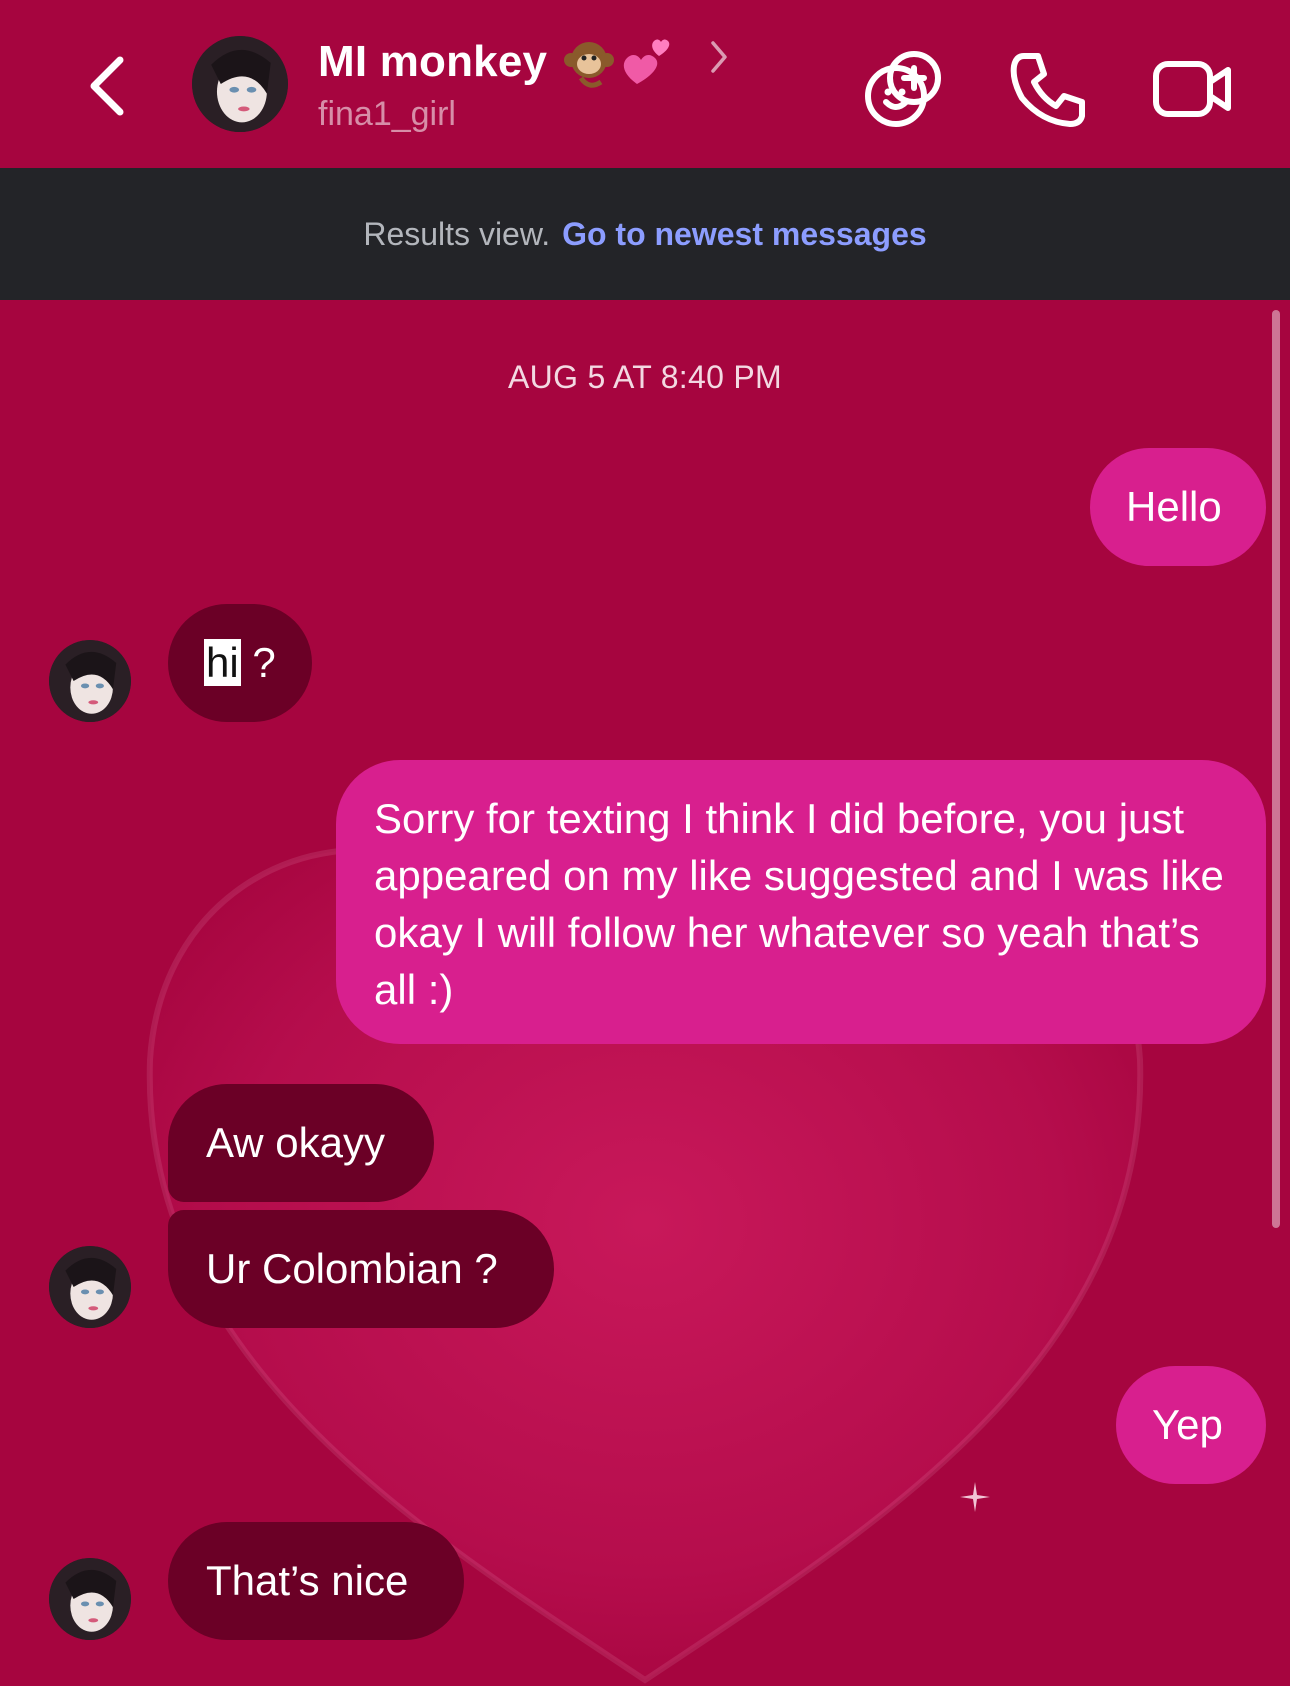 This screenshot has width=1290, height=1686. What do you see at coordinates (1187, 1424) in the screenshot?
I see `message-text: Yep` at bounding box center [1187, 1424].